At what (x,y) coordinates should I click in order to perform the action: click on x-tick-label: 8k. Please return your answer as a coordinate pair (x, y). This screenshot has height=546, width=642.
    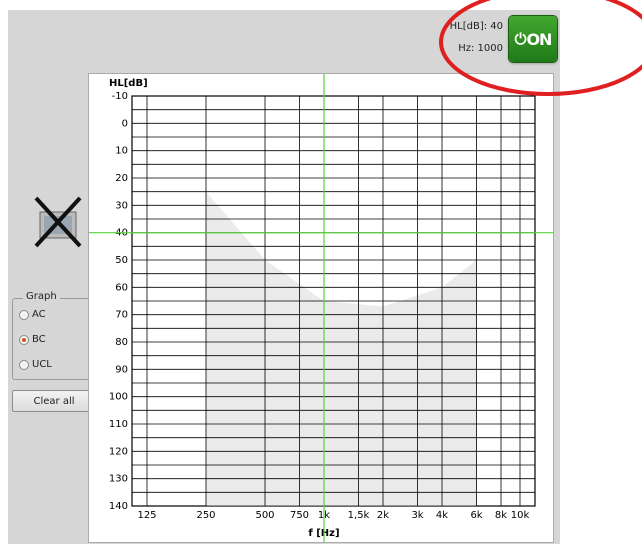
    Looking at the image, I should click on (501, 515).